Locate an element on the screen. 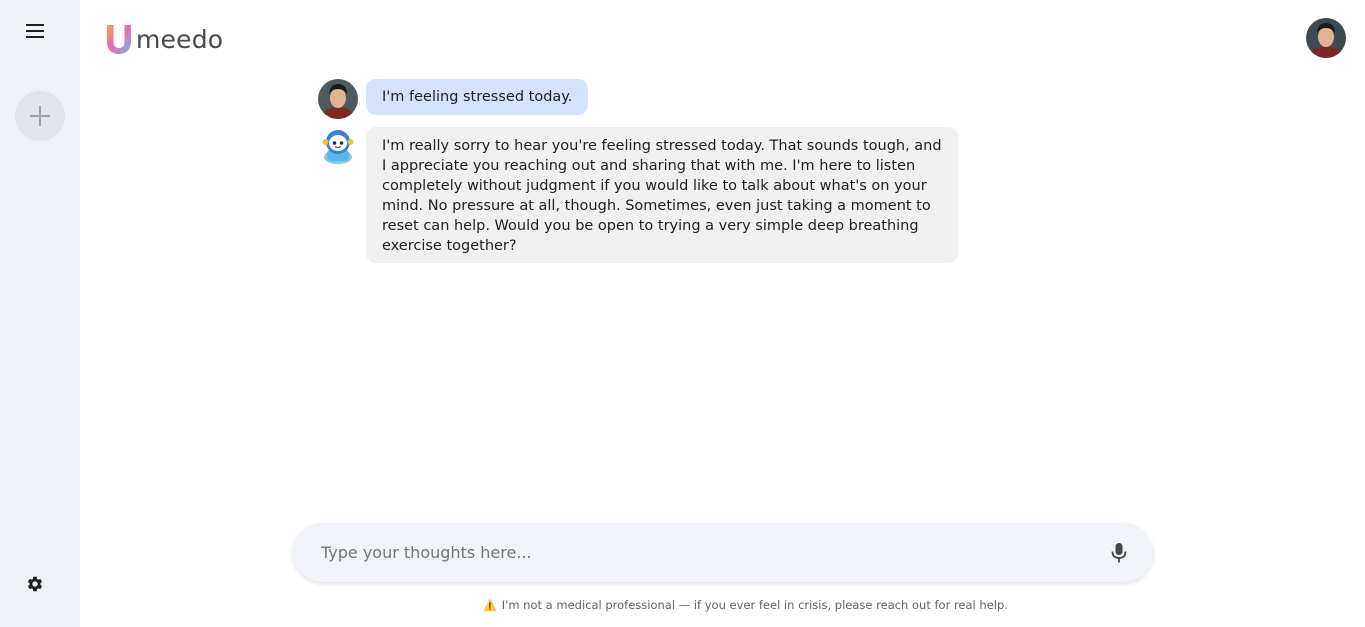 The height and width of the screenshot is (627, 1365). logo-text: meedo is located at coordinates (180, 39).